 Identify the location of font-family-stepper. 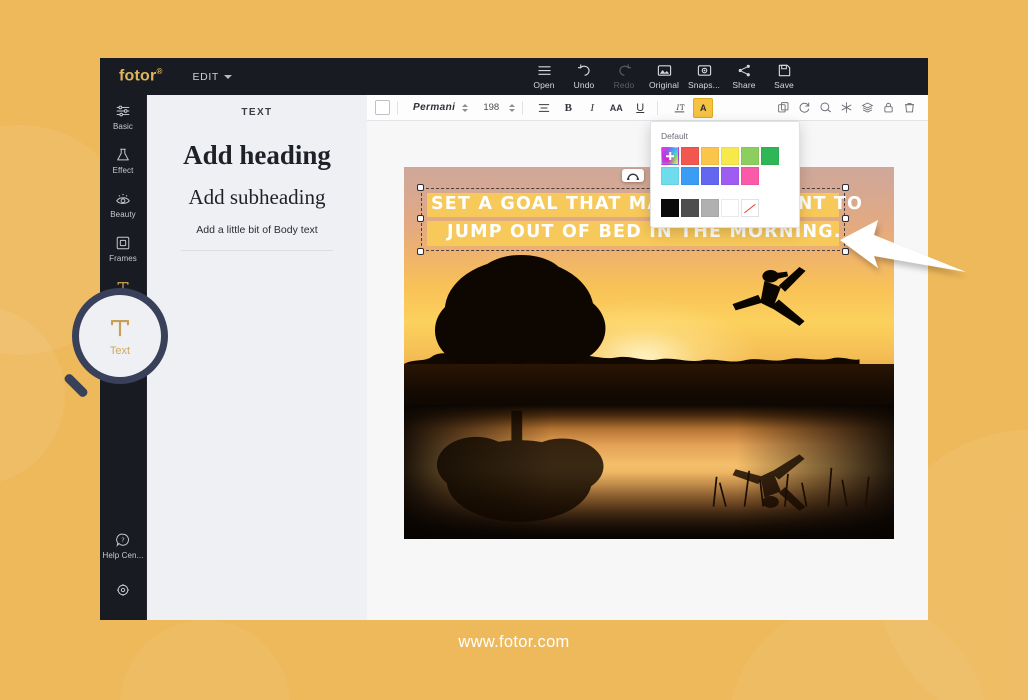
(465, 107).